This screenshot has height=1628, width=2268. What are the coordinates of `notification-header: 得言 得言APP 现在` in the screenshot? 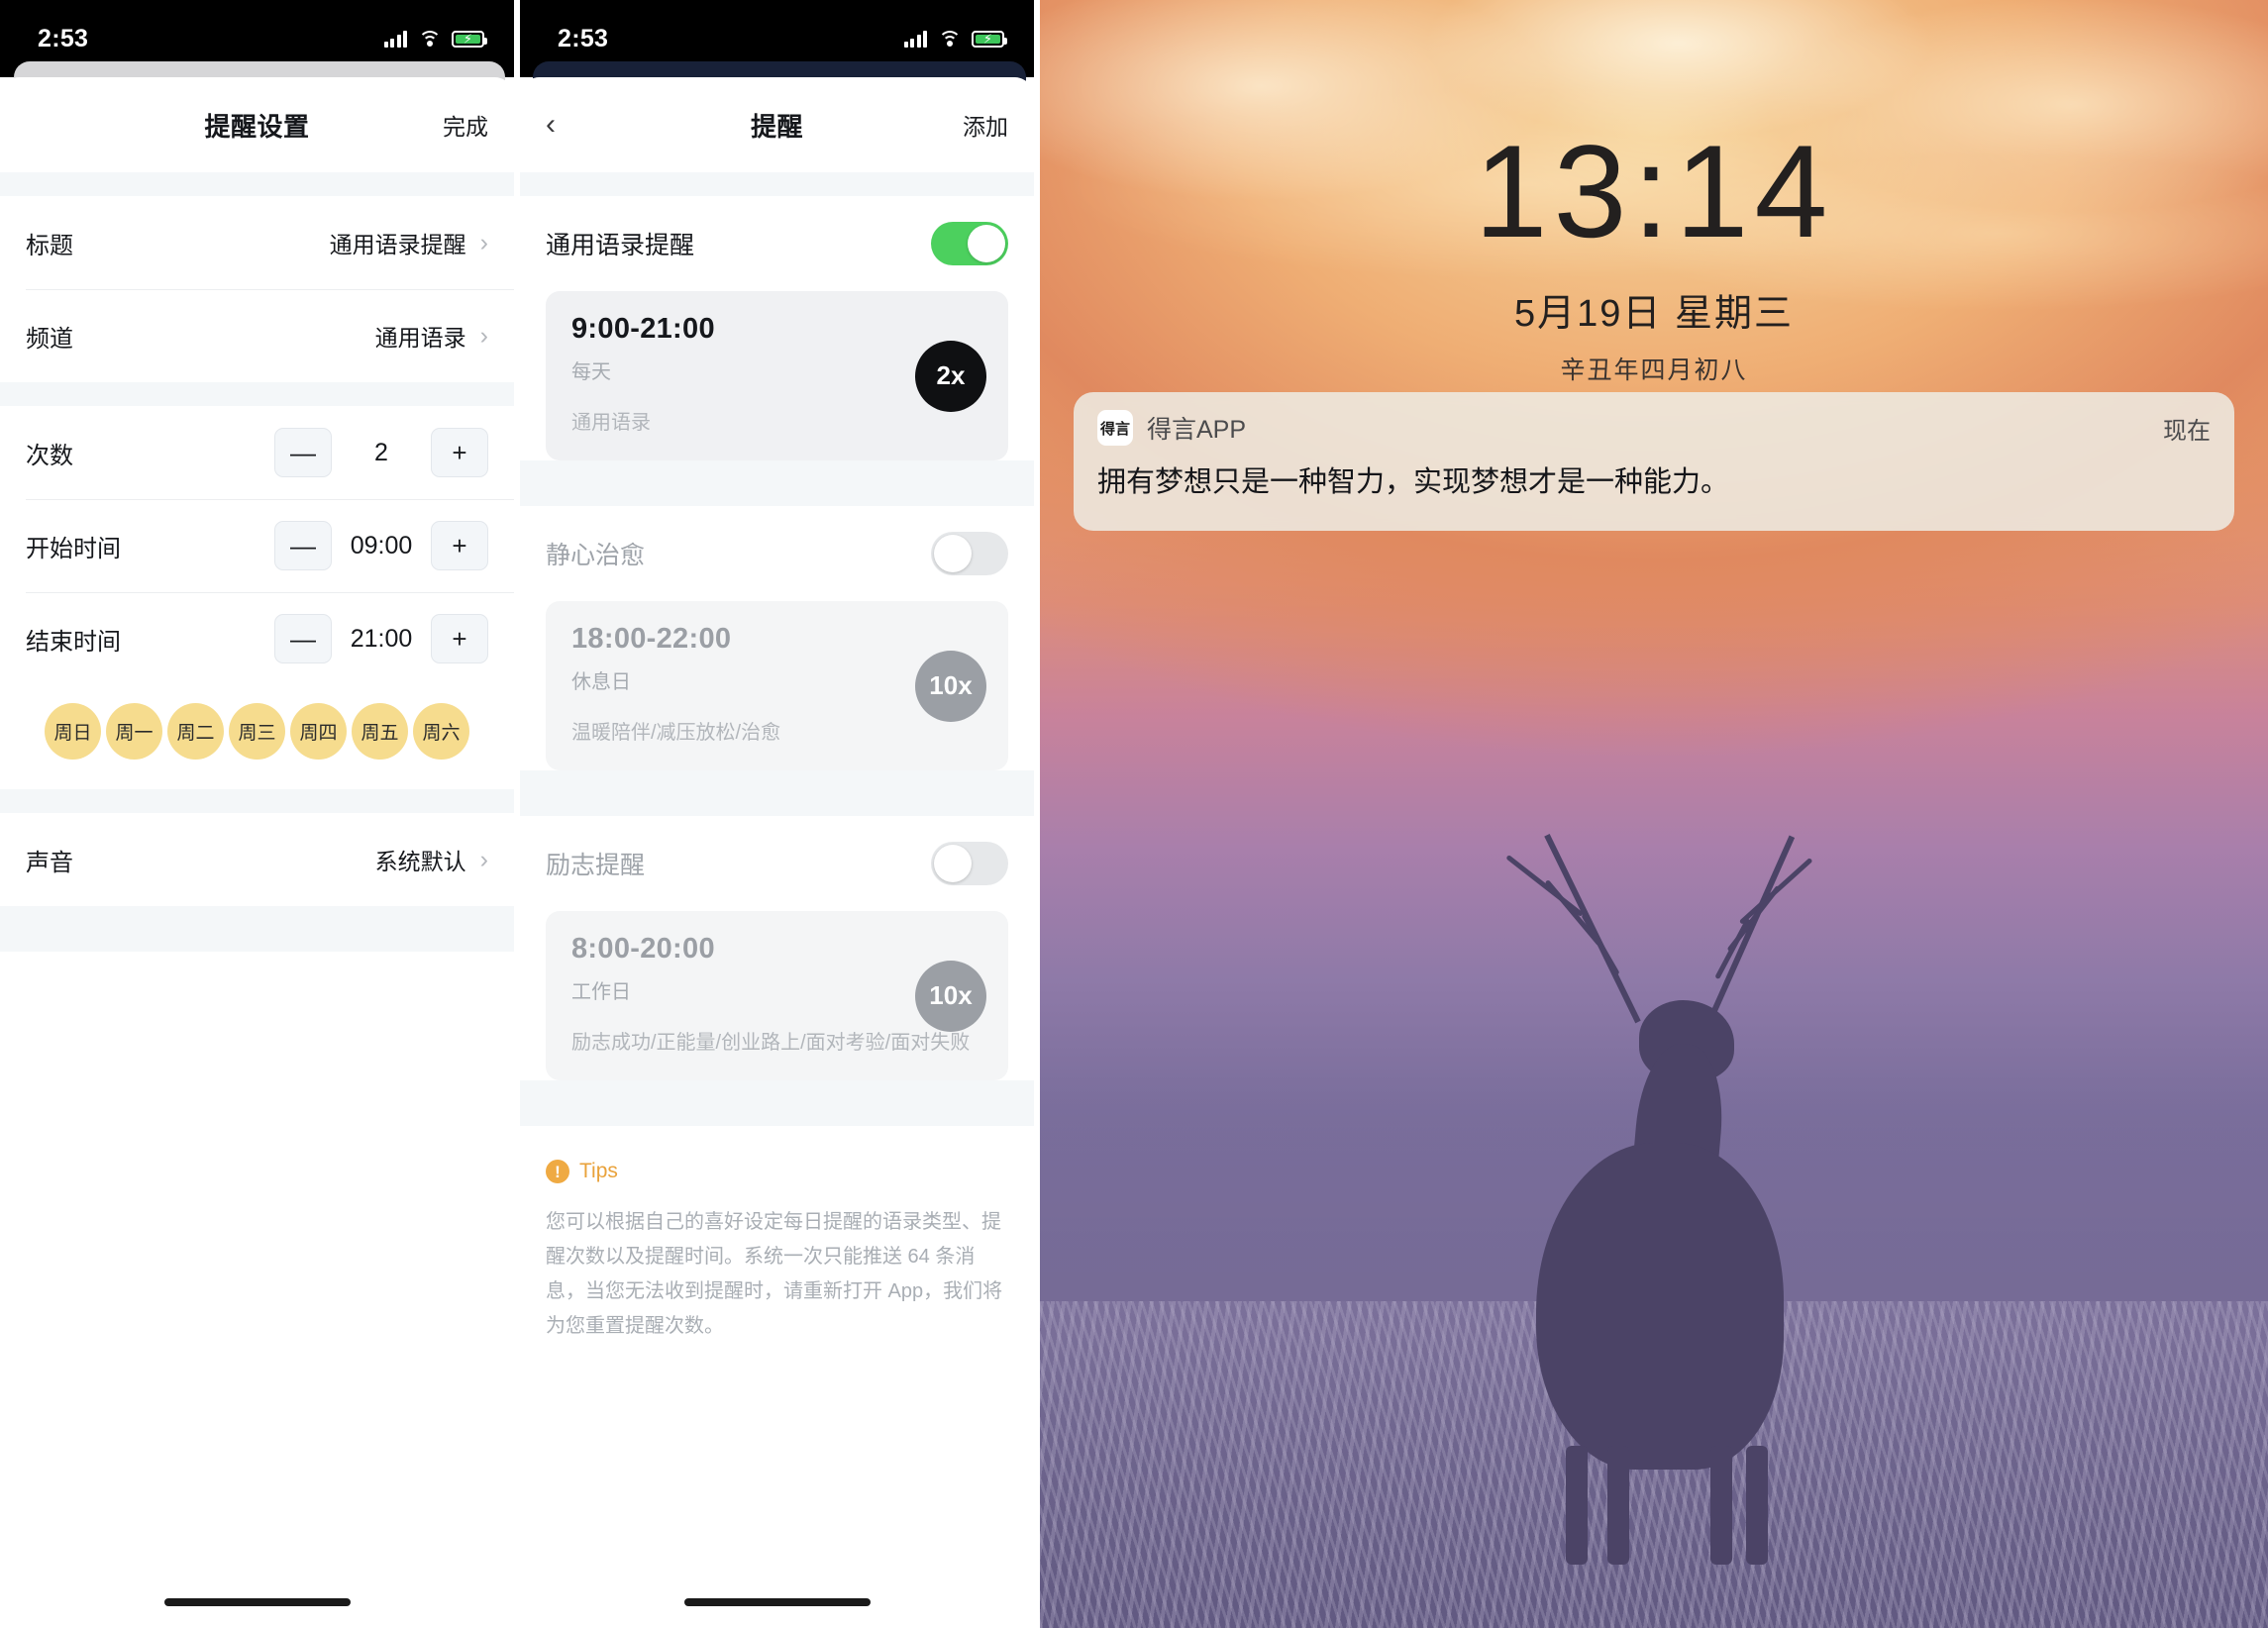 It's located at (1654, 428).